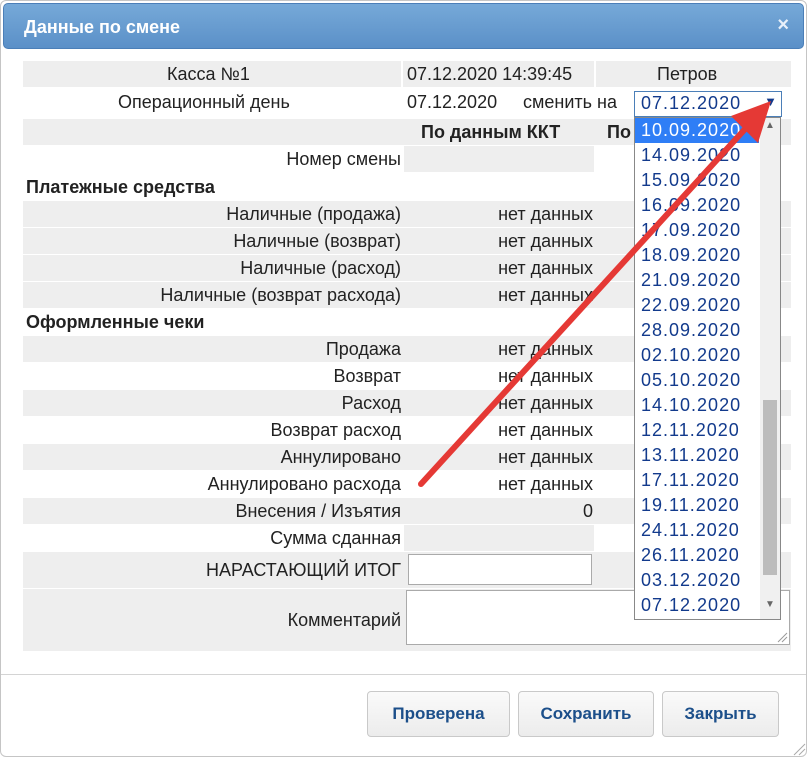  What do you see at coordinates (697, 480) in the screenshot?
I see `dropdown-option: 17.11.2020` at bounding box center [697, 480].